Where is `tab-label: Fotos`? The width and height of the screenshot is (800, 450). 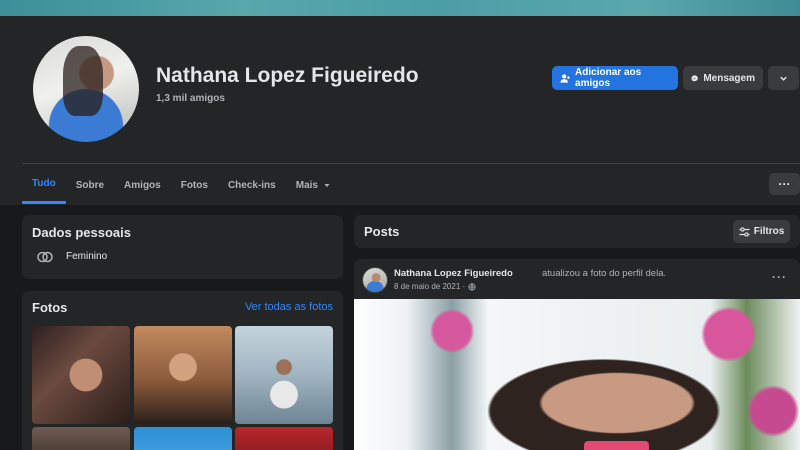
tab-label: Fotos is located at coordinates (194, 185).